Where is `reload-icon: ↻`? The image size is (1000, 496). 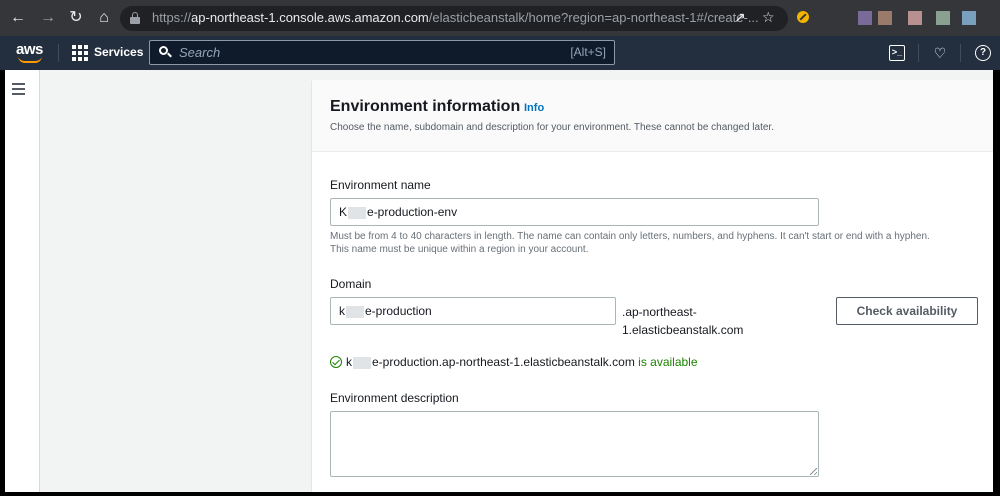
reload-icon: ↻ is located at coordinates (76, 18).